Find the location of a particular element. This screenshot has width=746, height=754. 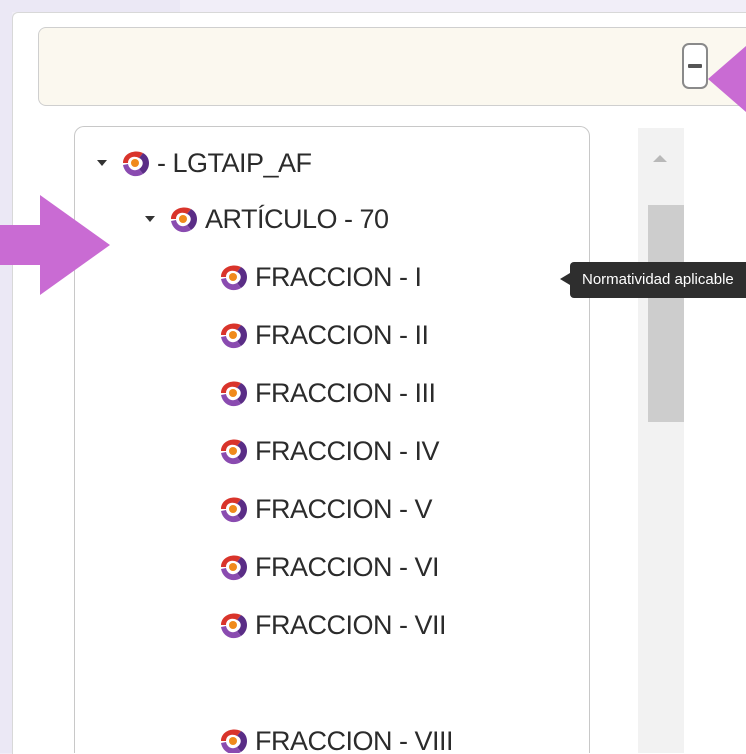

page-left-margin is located at coordinates (6, 376).